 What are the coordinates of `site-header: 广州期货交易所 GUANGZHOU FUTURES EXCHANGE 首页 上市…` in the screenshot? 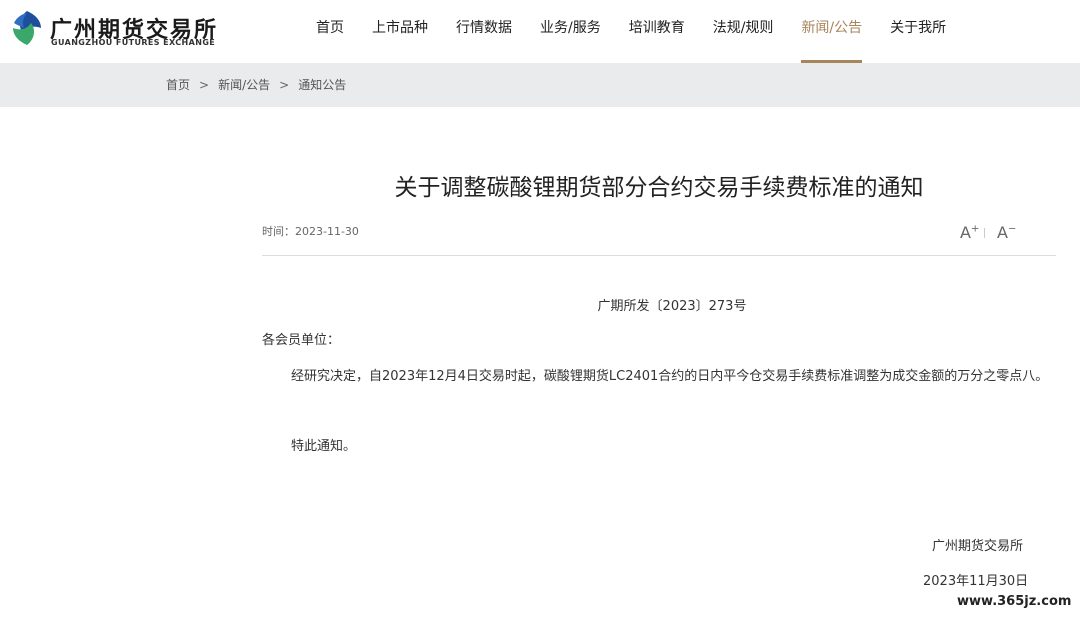 It's located at (540, 31).